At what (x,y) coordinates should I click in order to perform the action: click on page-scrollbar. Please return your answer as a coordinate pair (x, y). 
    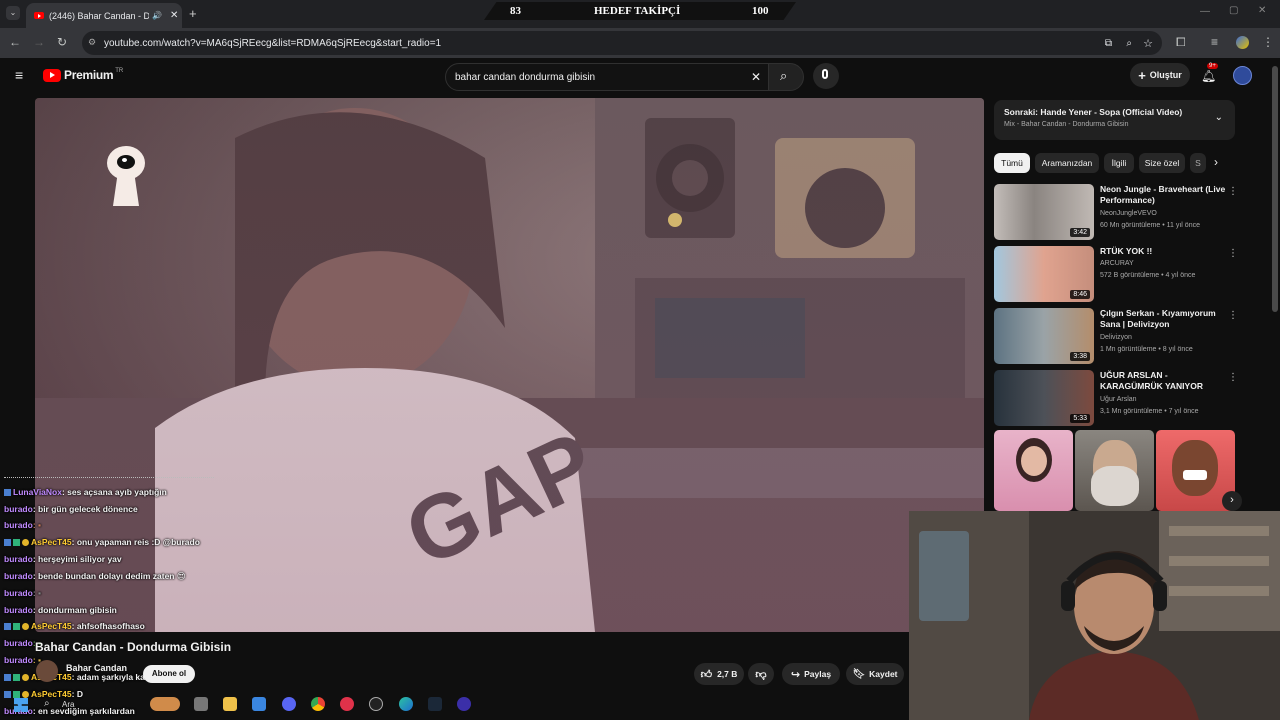
    Looking at the image, I should click on (1275, 189).